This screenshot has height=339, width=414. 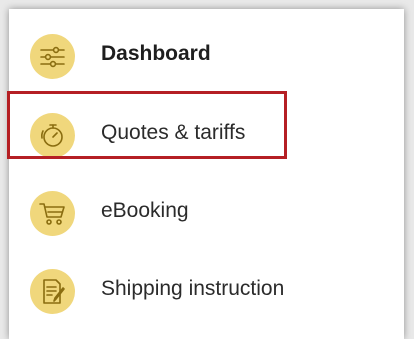 What do you see at coordinates (145, 210) in the screenshot?
I see `menu-item-label: eBooking` at bounding box center [145, 210].